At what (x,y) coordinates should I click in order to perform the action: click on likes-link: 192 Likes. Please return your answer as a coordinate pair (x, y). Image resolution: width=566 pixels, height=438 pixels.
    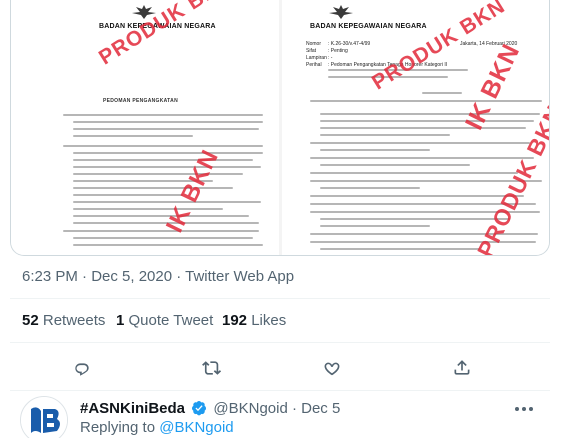
    Looking at the image, I should click on (254, 320).